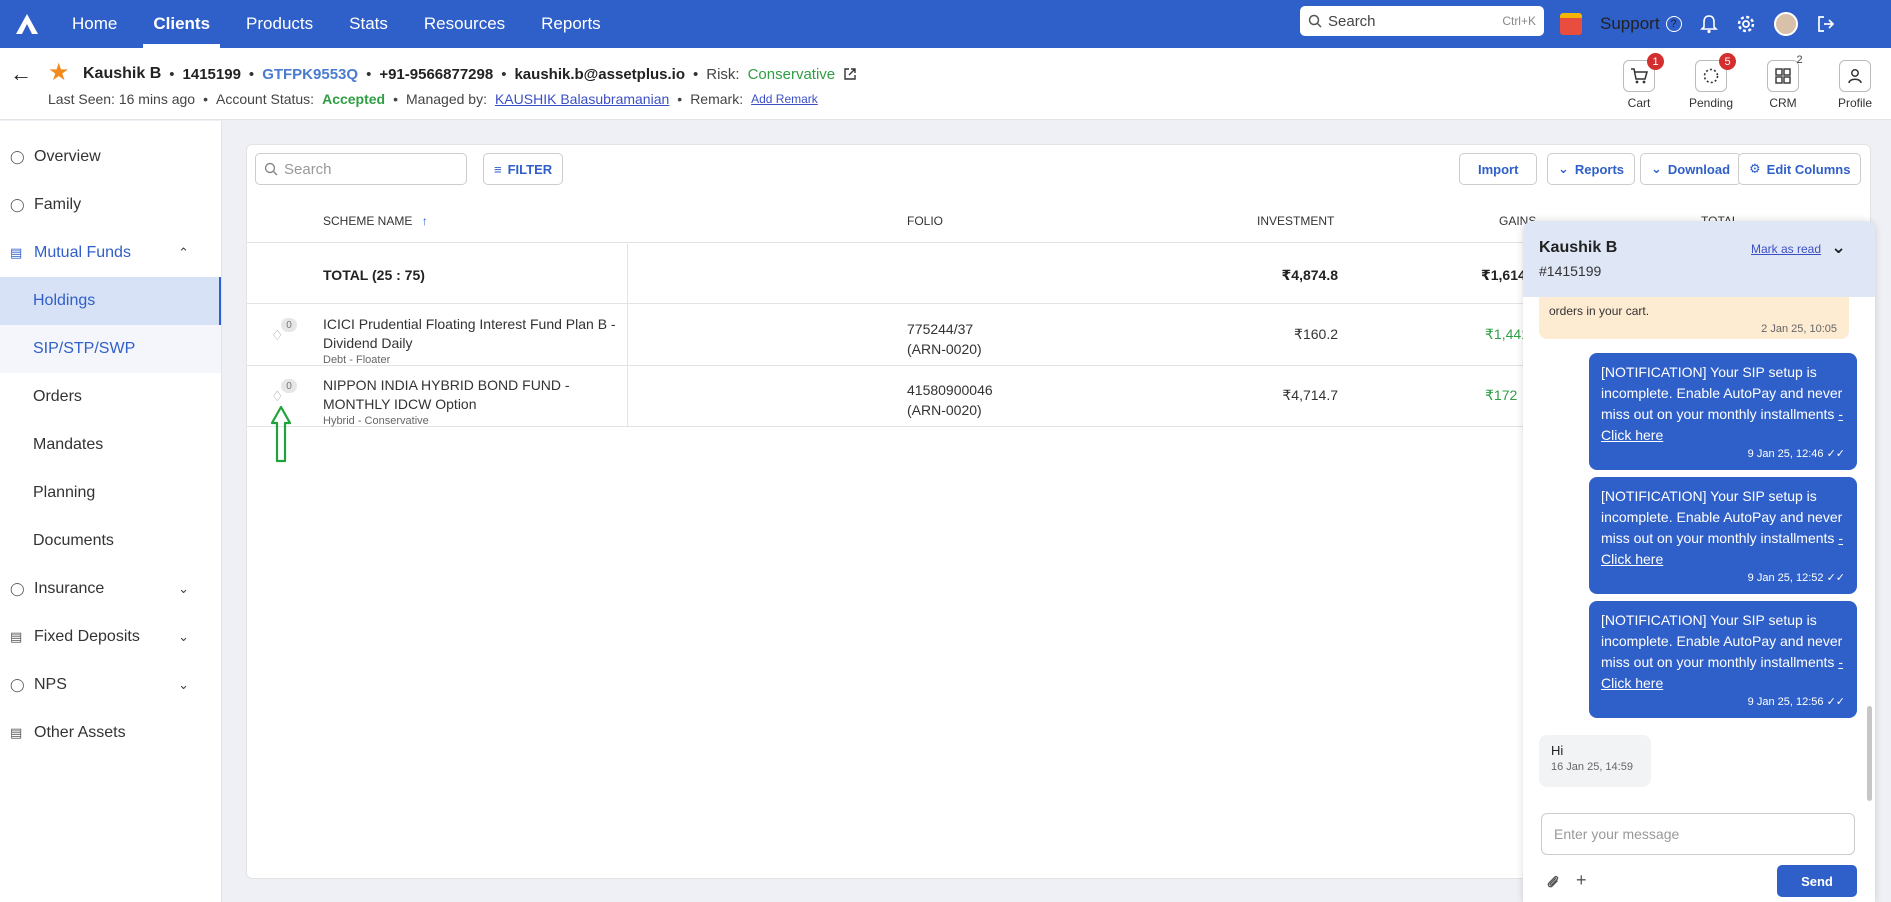 This screenshot has height=902, width=1891. What do you see at coordinates (1698, 834) in the screenshot?
I see `chat-message-input: Enter your message` at bounding box center [1698, 834].